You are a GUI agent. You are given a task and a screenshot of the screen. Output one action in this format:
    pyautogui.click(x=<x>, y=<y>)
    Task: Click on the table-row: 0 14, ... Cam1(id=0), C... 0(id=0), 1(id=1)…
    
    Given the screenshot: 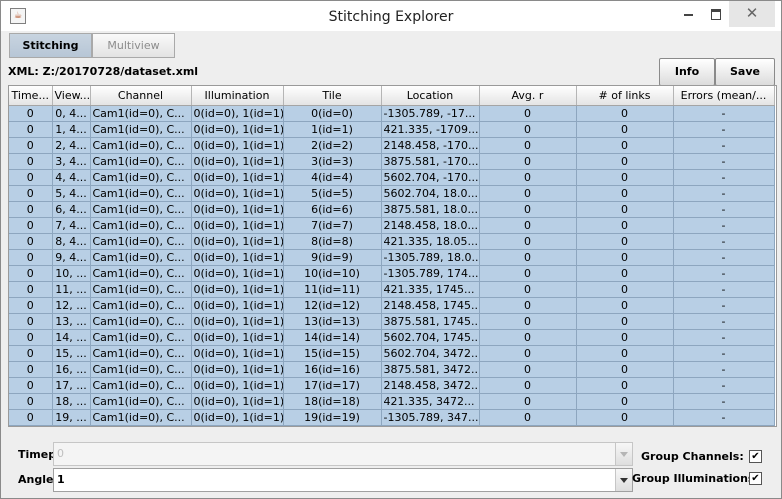 What is the action you would take?
    pyautogui.click(x=392, y=337)
    